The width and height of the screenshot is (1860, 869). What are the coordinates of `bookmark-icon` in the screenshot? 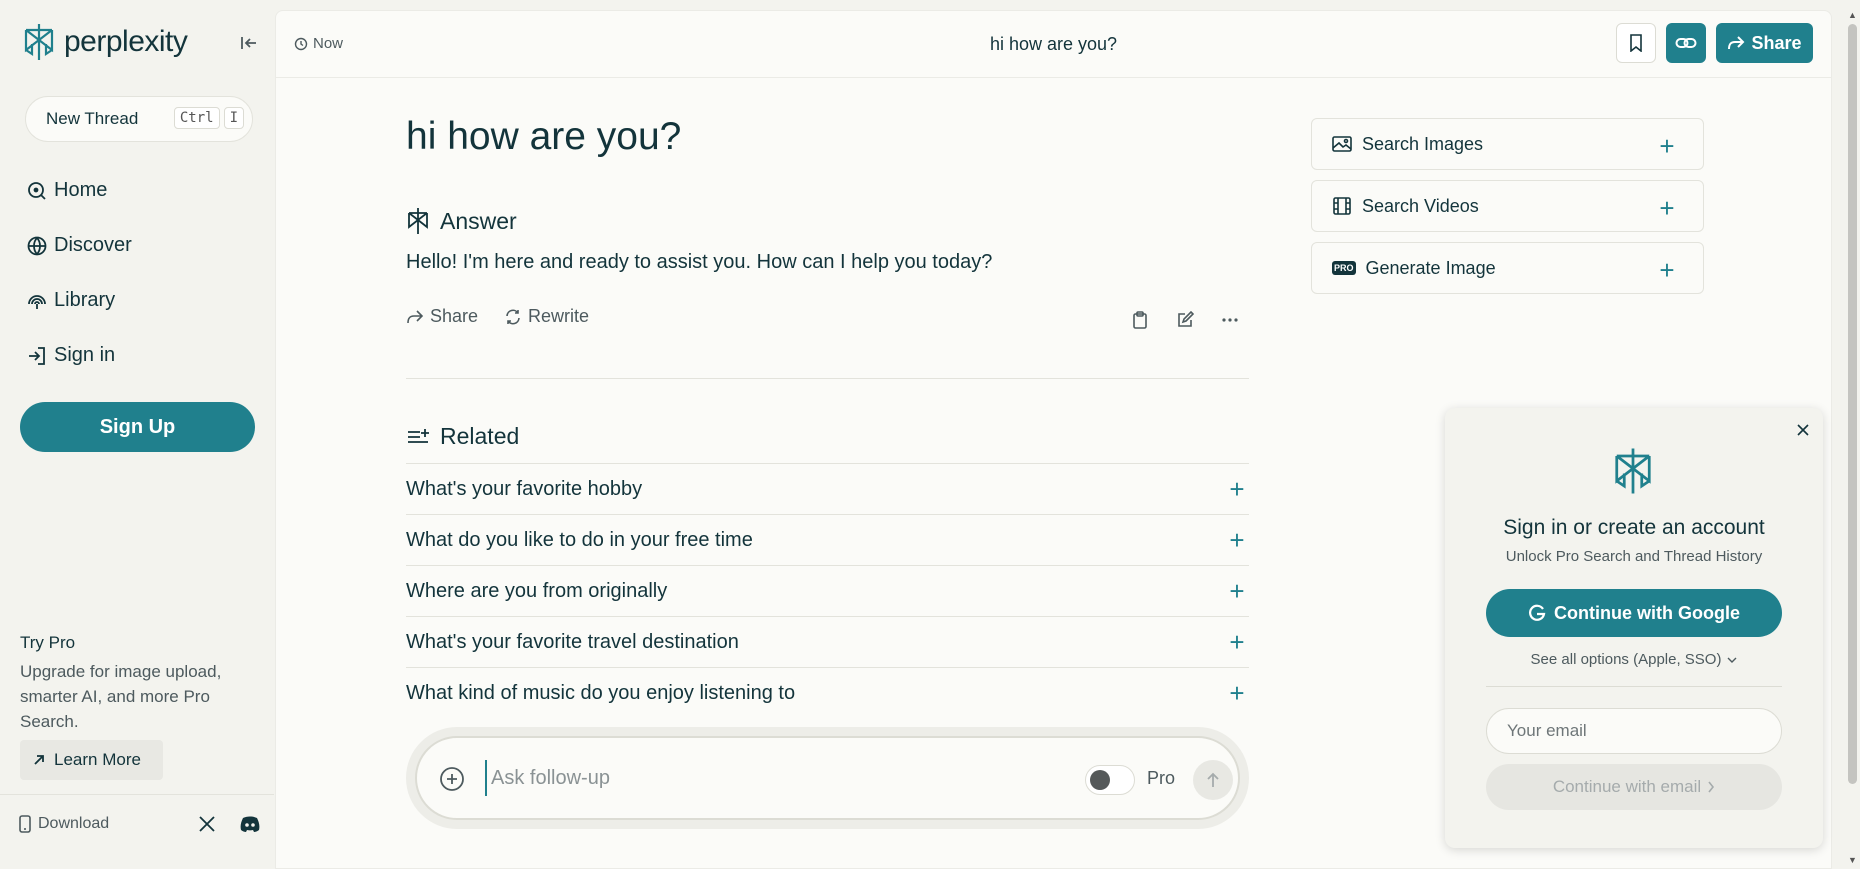 It's located at (1636, 43).